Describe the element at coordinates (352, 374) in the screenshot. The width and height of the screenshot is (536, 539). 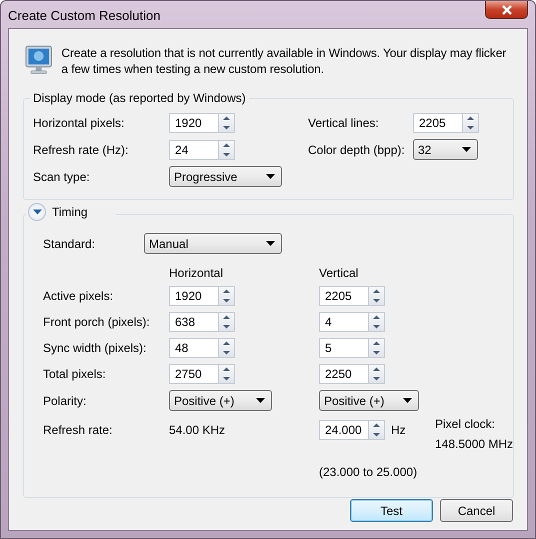
I see `spin-box: 2250` at that location.